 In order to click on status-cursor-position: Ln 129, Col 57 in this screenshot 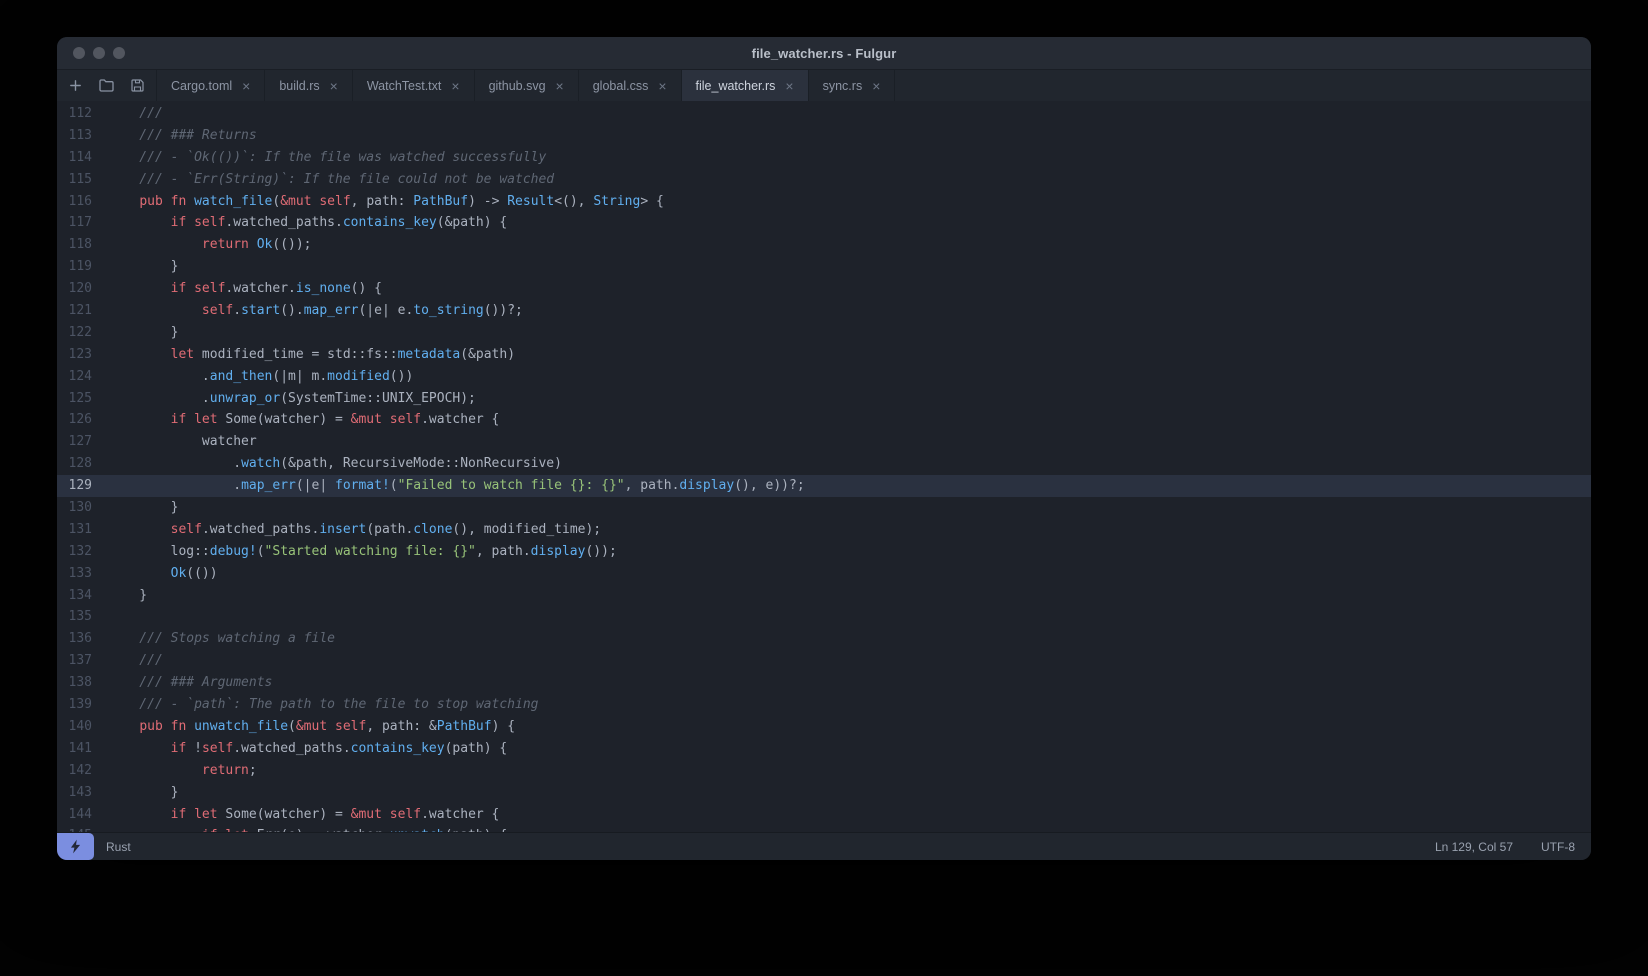, I will do `click(1474, 847)`.